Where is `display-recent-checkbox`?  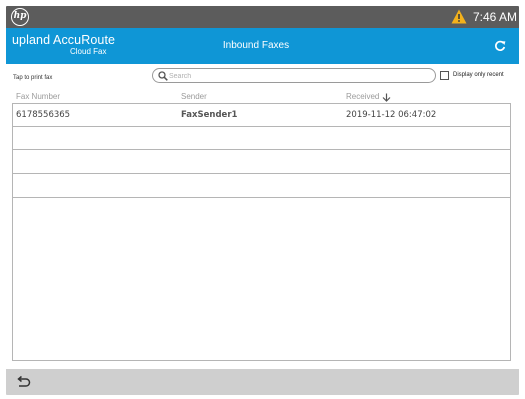
display-recent-checkbox is located at coordinates (444, 75).